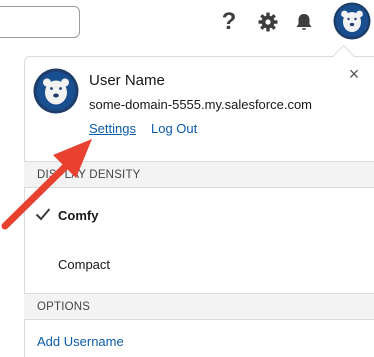 The width and height of the screenshot is (374, 357). Describe the element at coordinates (354, 74) in the screenshot. I see `close-icon: ×` at that location.